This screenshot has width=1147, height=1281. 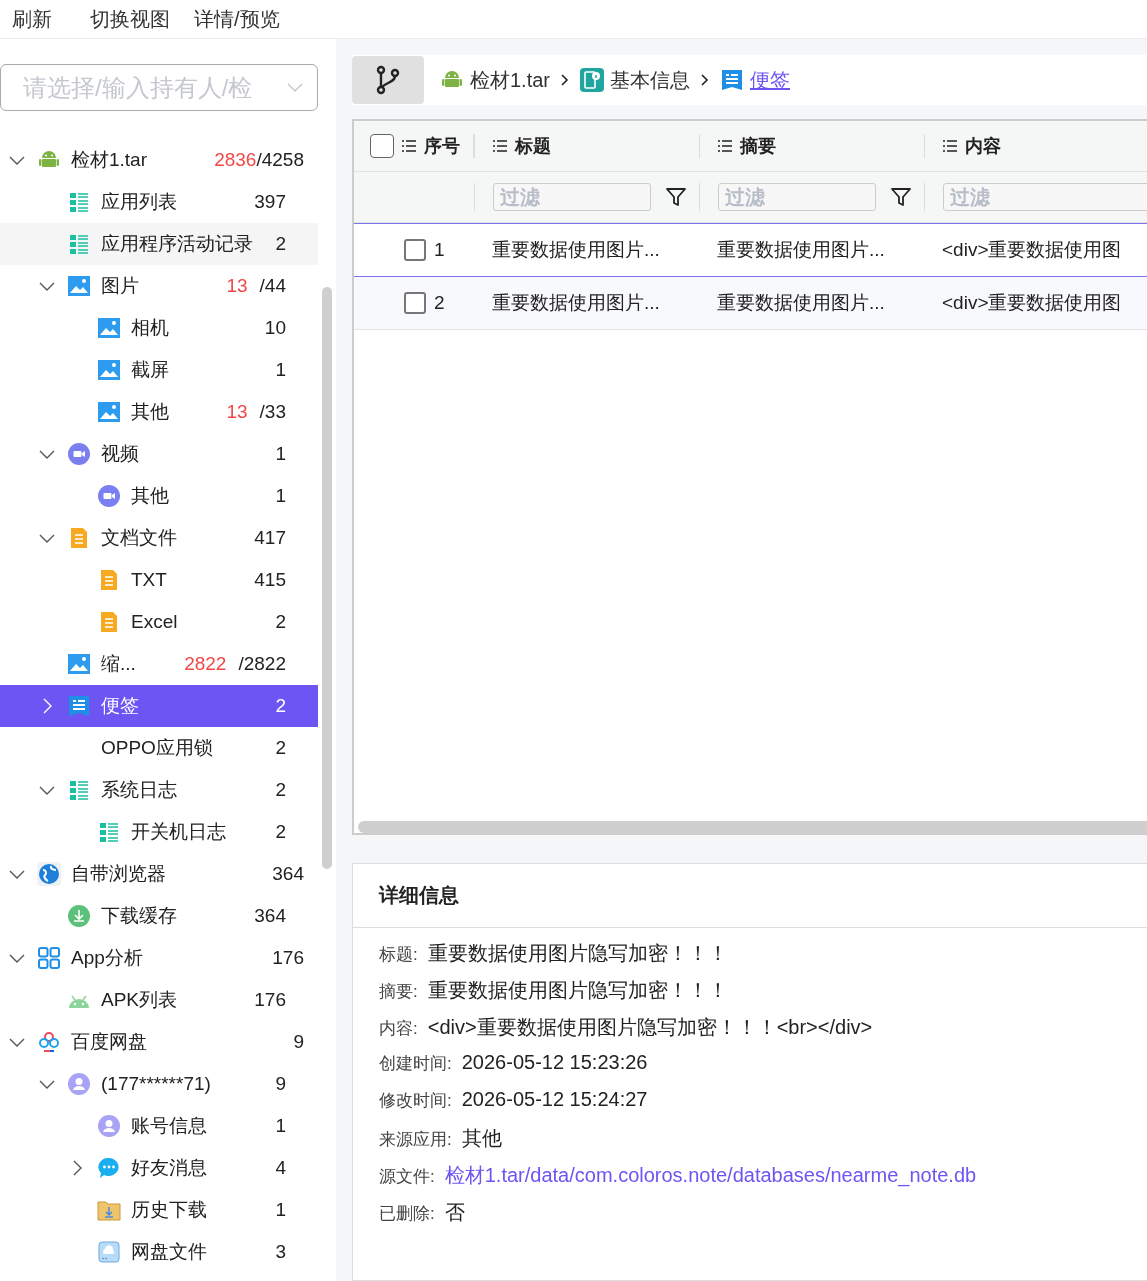 I want to click on tree-item: APK列表 176, so click(x=159, y=1000).